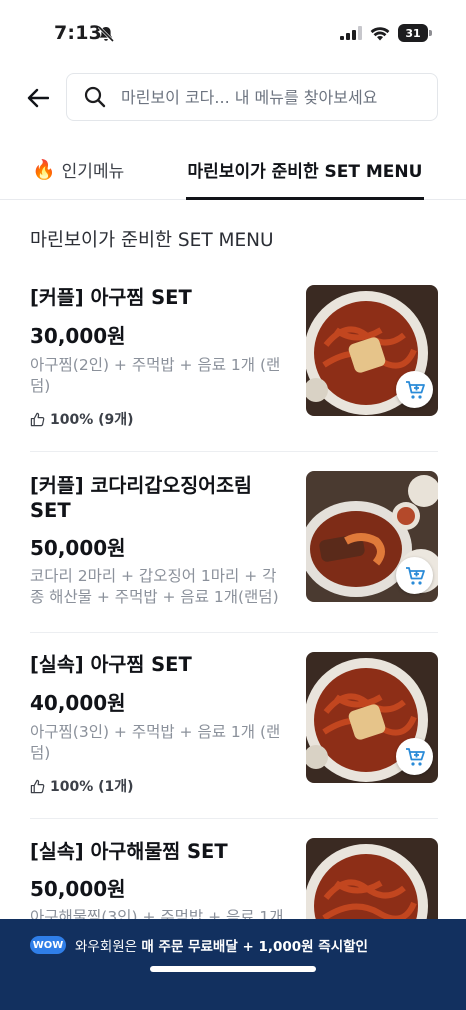  I want to click on menu-item-price: 40,000원, so click(78, 703).